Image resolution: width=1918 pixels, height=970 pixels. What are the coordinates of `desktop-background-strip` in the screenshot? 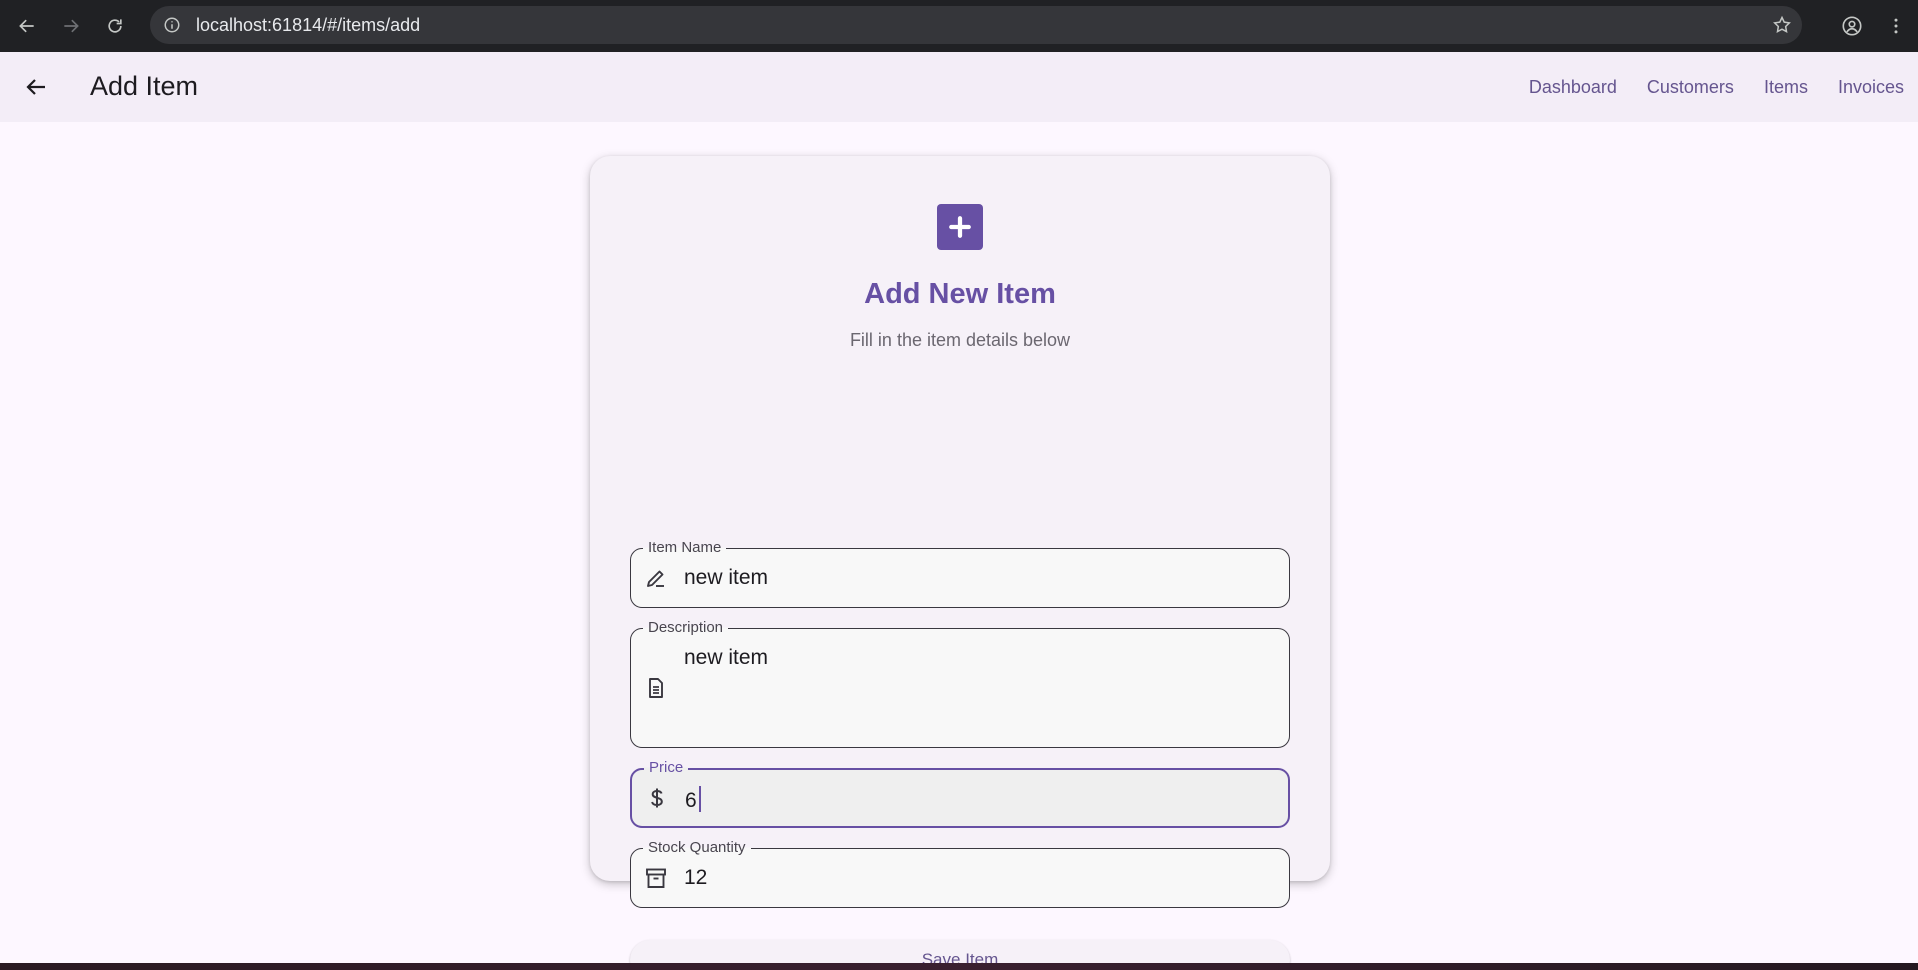 It's located at (959, 966).